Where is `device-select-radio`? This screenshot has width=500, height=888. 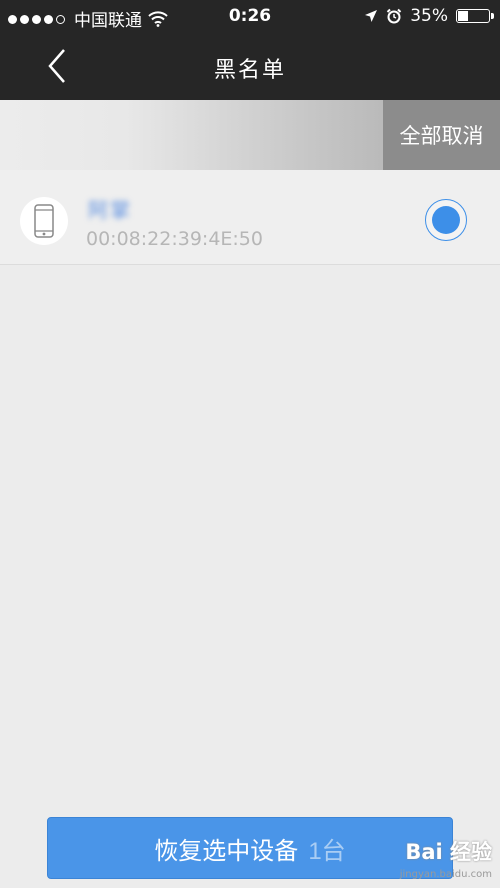
device-select-radio is located at coordinates (446, 220).